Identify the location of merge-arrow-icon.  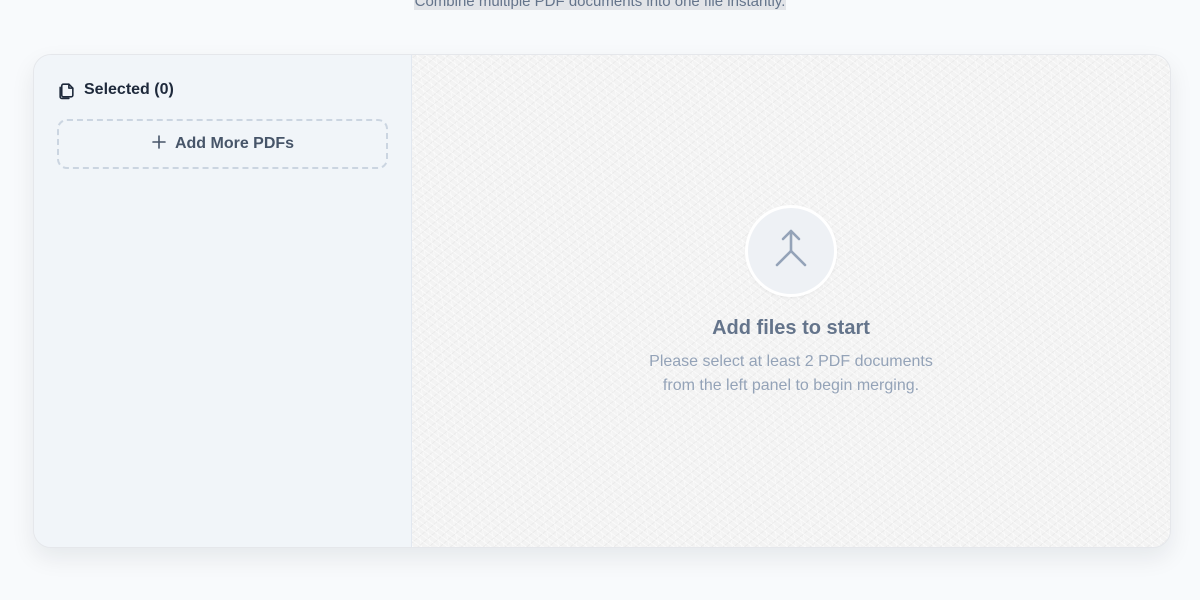
(791, 251).